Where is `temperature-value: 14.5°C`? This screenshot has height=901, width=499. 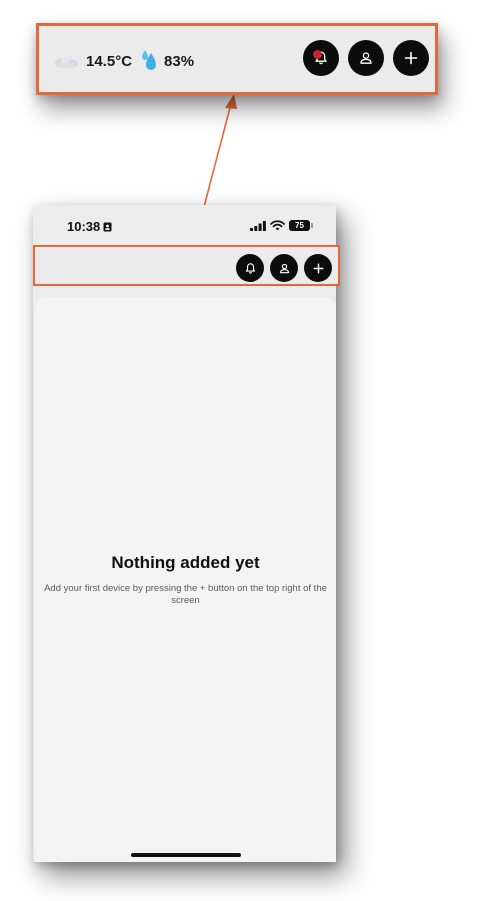 temperature-value: 14.5°C is located at coordinates (109, 61).